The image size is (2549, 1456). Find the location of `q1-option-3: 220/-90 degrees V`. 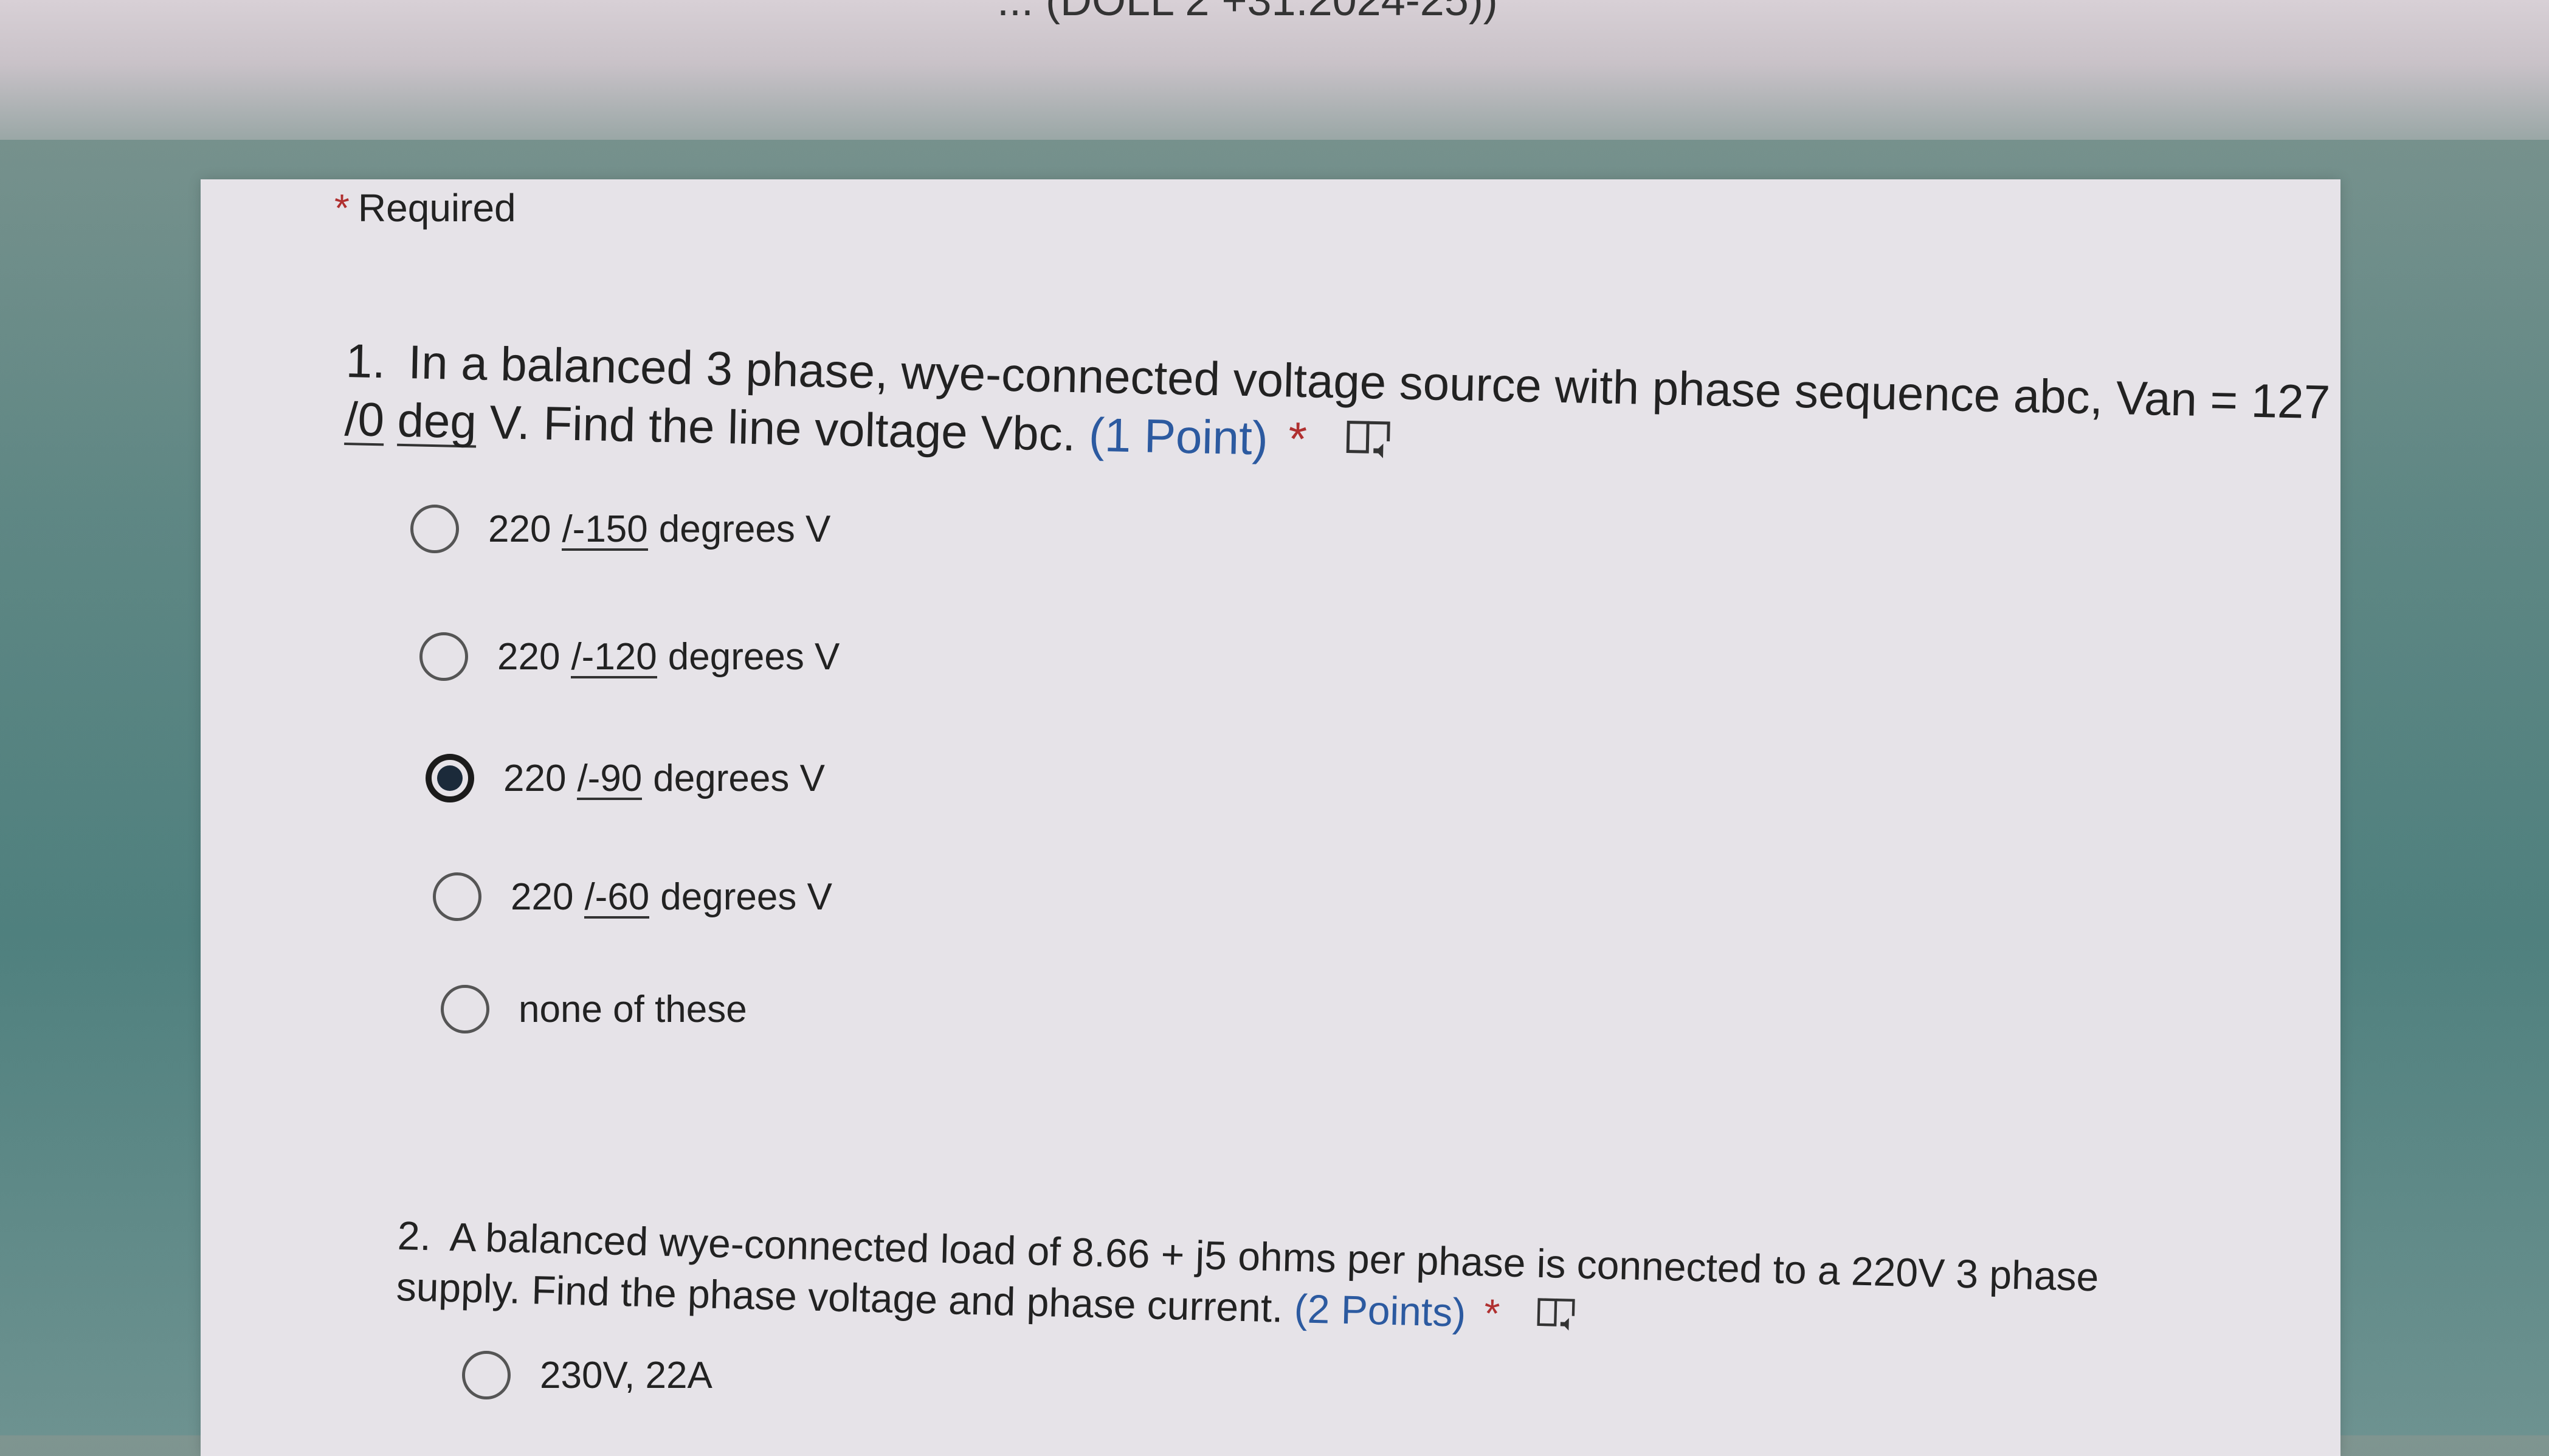

q1-option-3: 220/-90 degrees V is located at coordinates (625, 778).